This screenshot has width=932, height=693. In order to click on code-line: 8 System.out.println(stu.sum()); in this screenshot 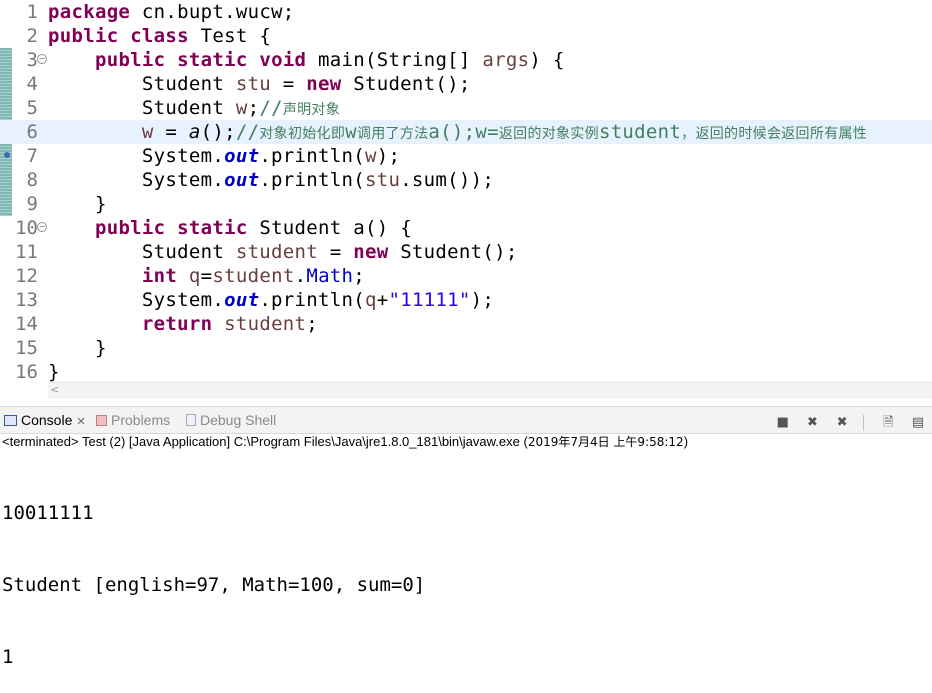, I will do `click(466, 180)`.